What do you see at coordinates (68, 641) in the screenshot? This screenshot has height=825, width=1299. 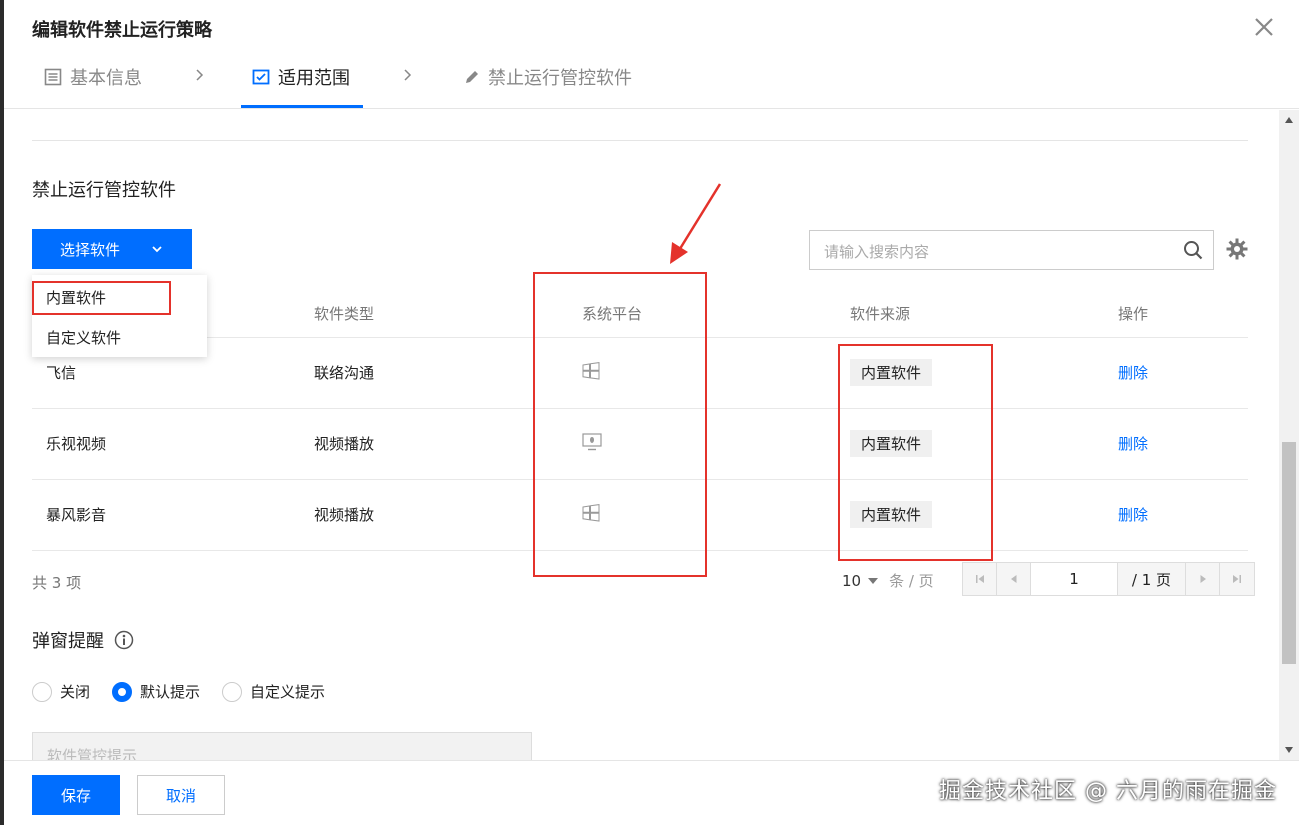 I see `popup-title-text: 弹窗提醒` at bounding box center [68, 641].